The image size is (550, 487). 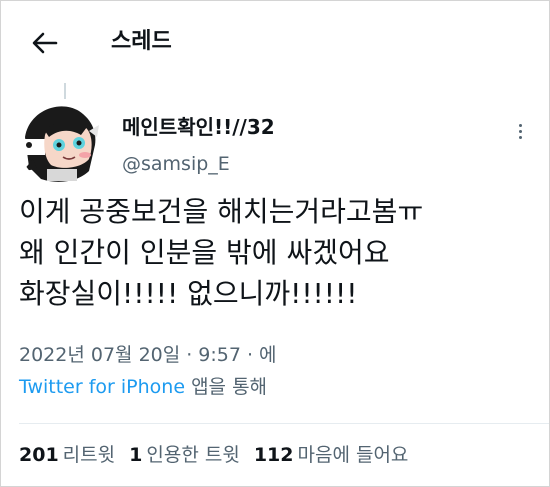 I want to click on more-options-button, so click(x=520, y=131).